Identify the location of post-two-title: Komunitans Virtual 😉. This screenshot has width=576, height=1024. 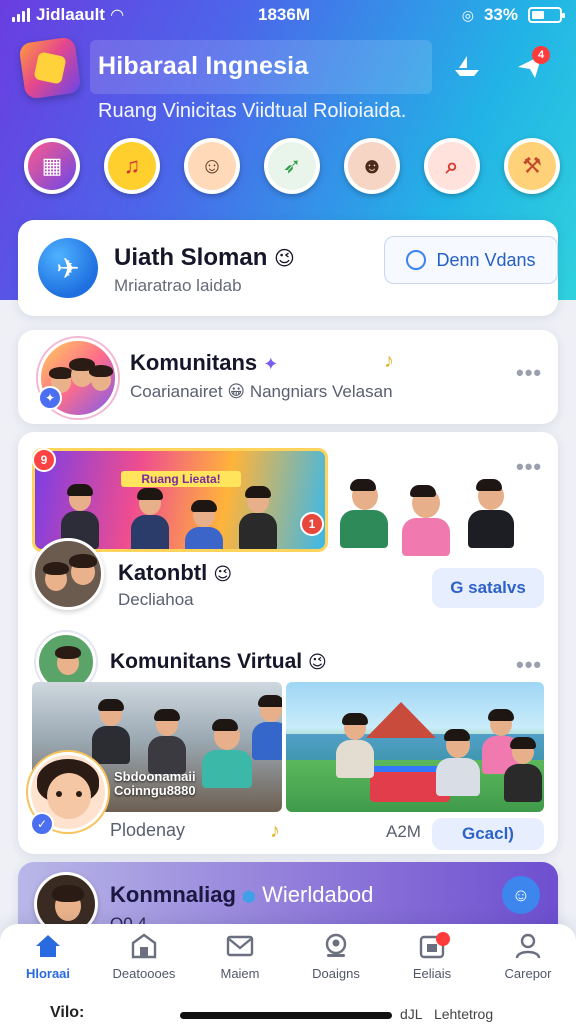
(218, 662).